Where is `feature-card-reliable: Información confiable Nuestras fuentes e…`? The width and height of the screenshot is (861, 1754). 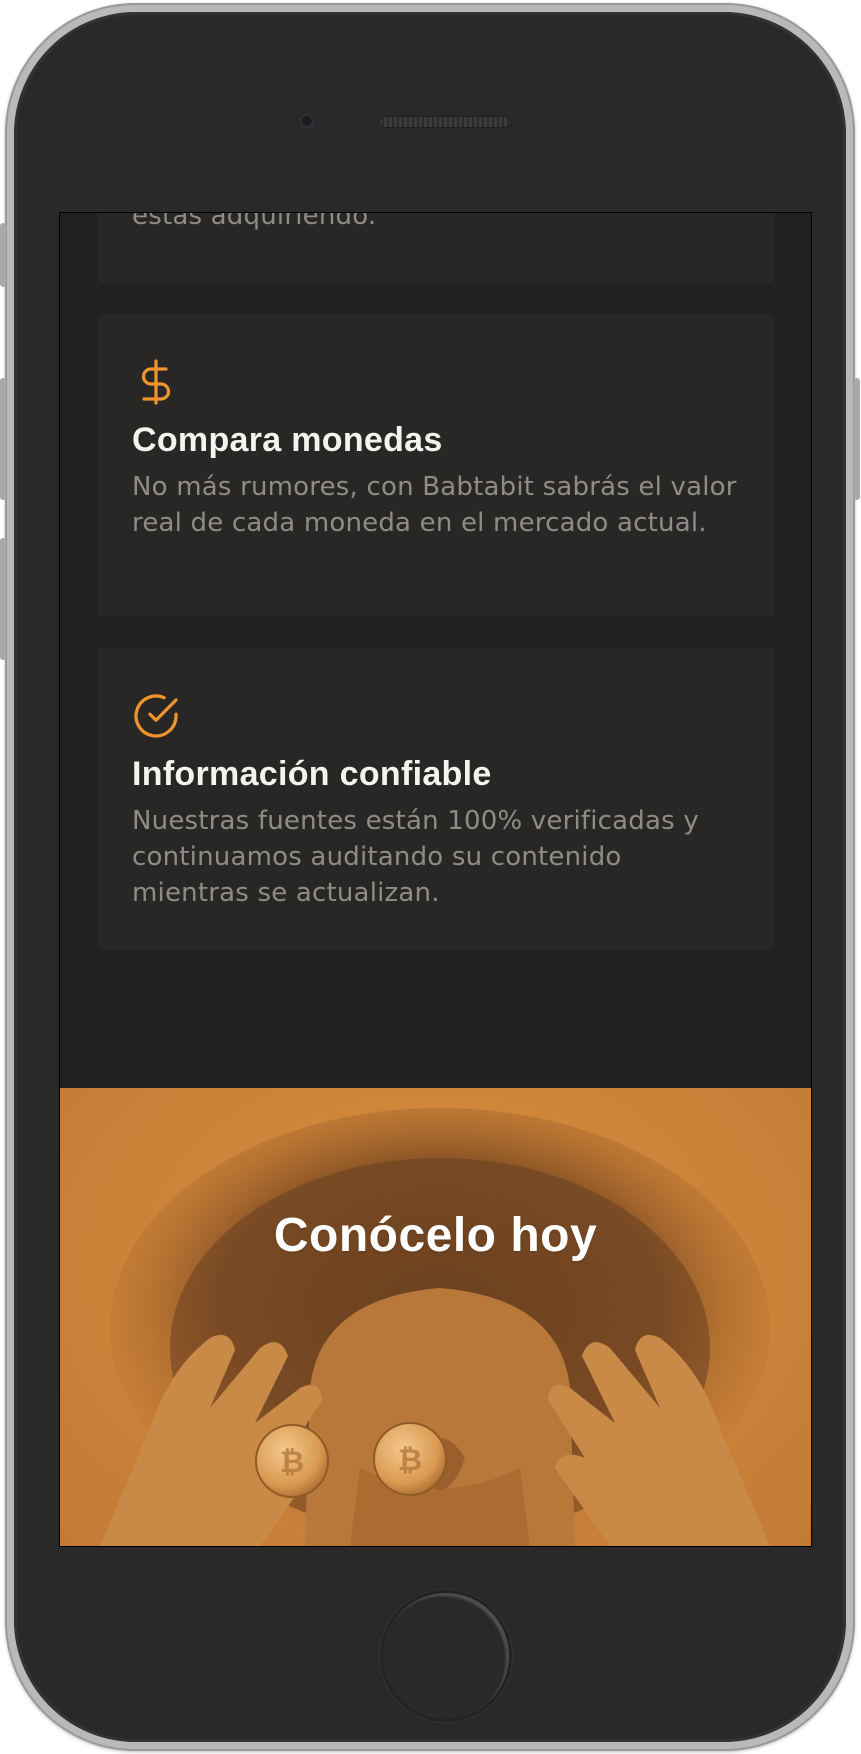 feature-card-reliable: Información confiable Nuestras fuentes e… is located at coordinates (436, 799).